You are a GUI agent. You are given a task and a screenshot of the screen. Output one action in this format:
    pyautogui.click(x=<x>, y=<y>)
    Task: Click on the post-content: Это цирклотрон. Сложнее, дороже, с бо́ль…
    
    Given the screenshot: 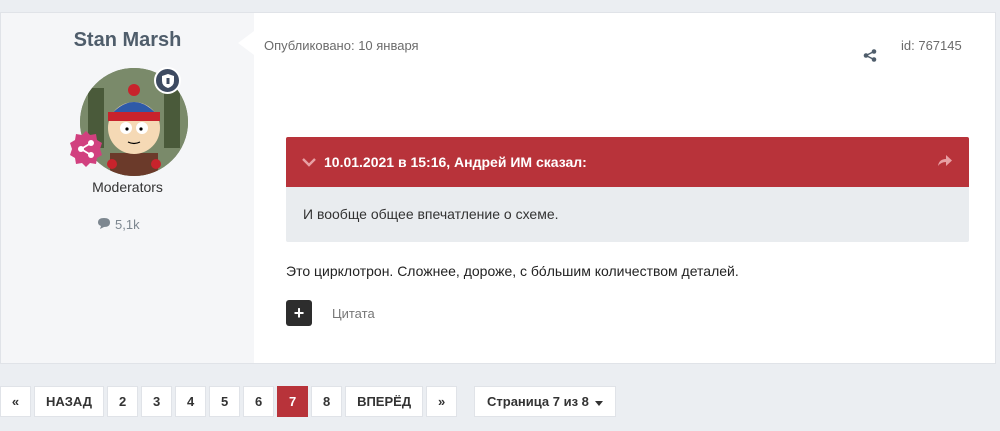 What is the action you would take?
    pyautogui.click(x=512, y=271)
    